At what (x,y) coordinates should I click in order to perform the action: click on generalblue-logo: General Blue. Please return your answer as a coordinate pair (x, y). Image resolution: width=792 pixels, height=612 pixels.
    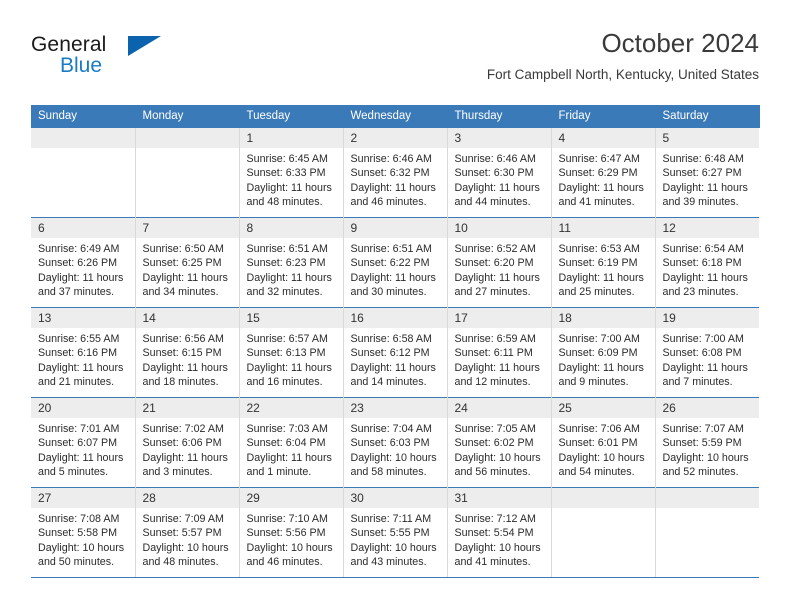
    Looking at the image, I should click on (131, 62).